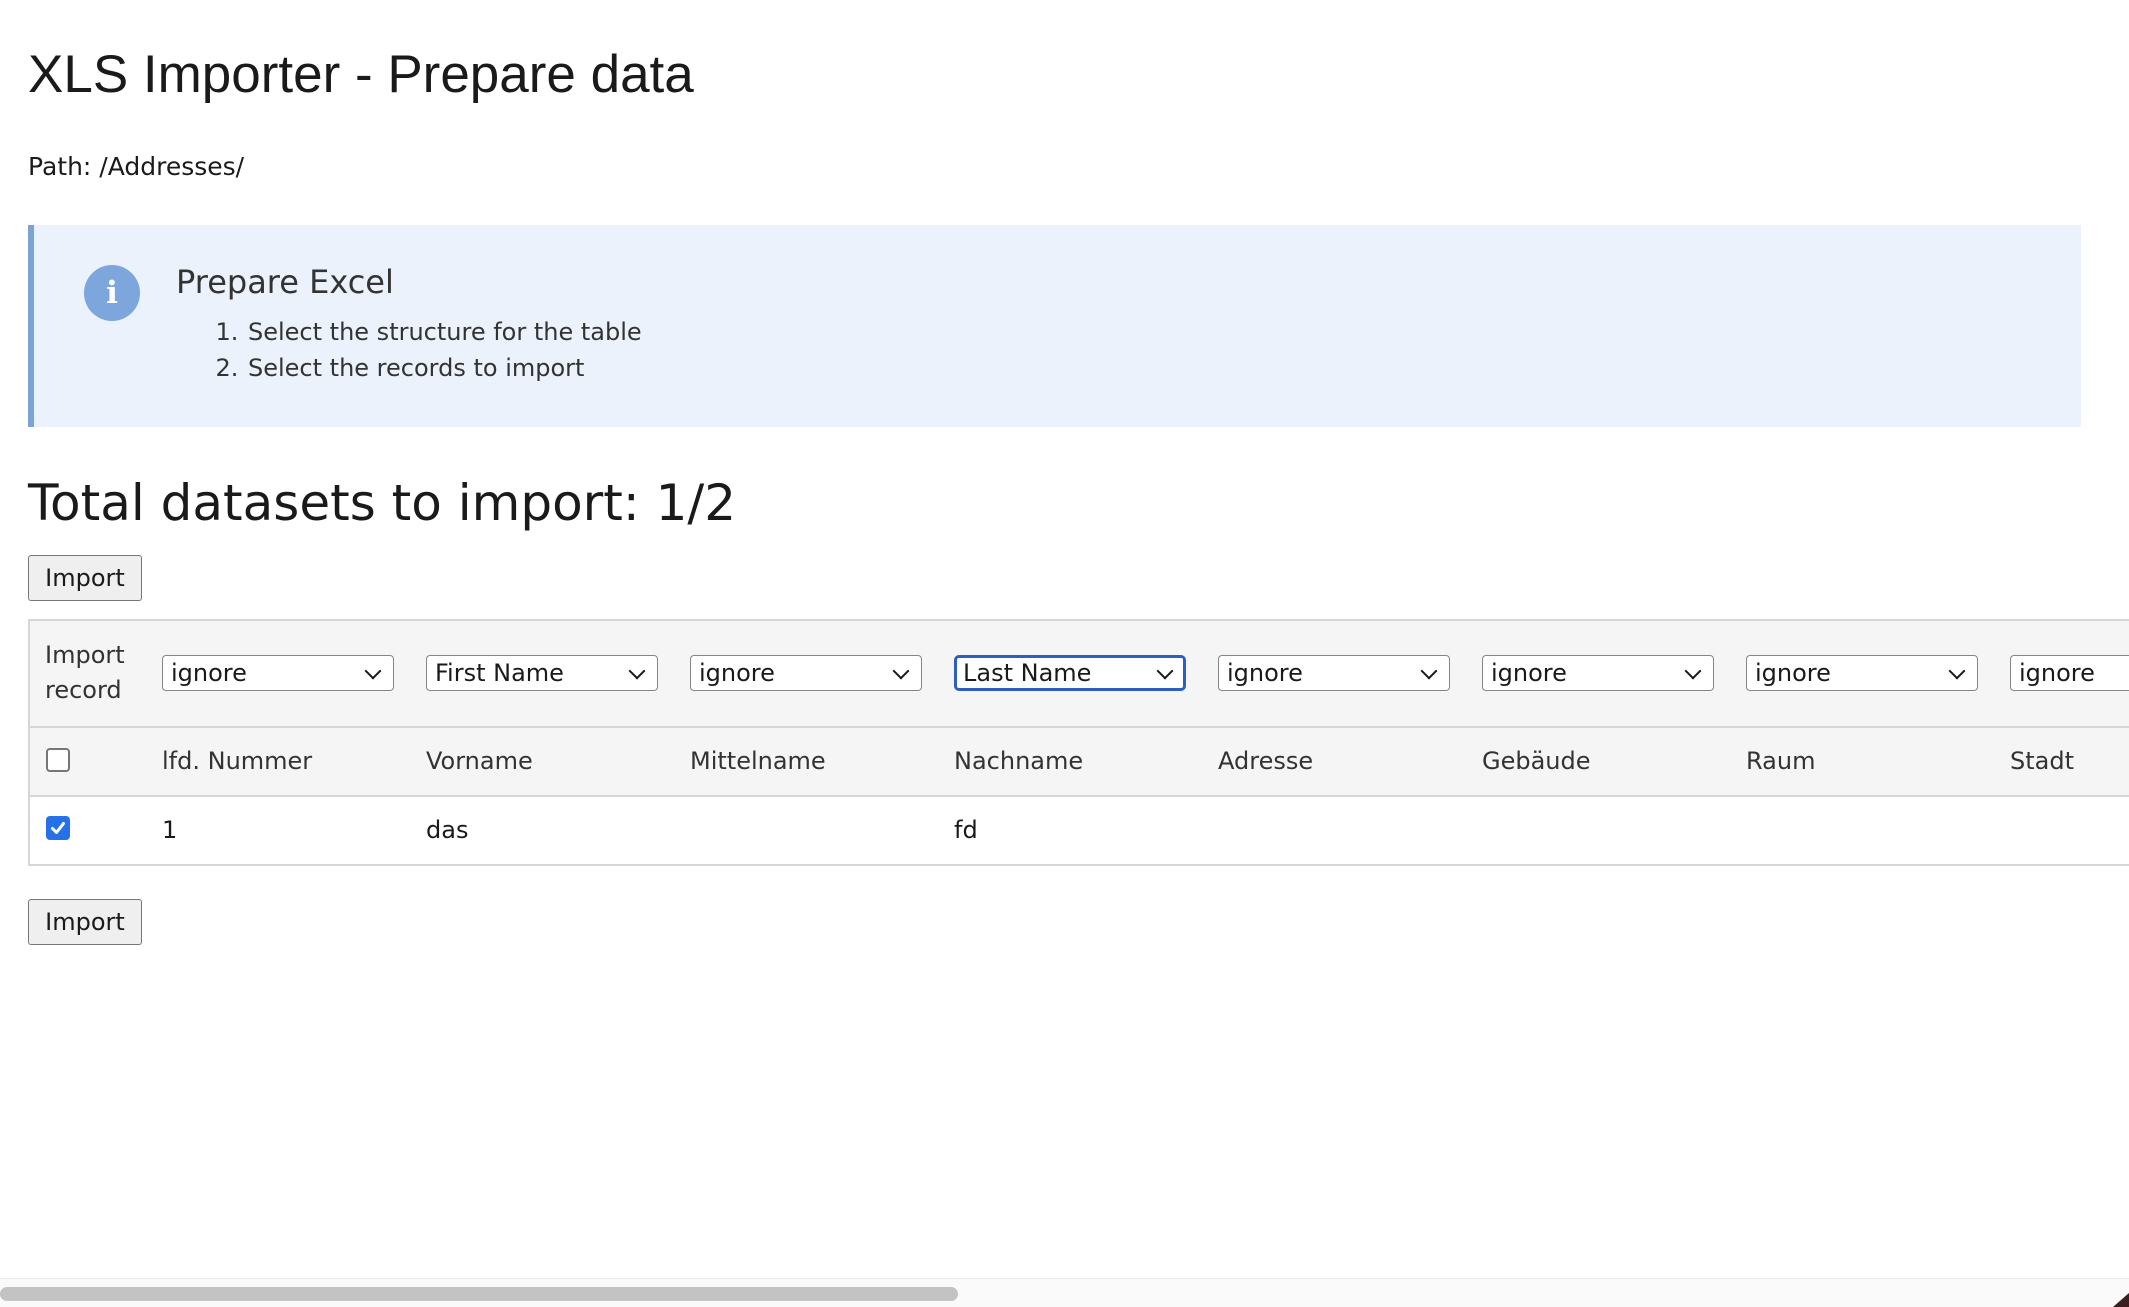 The width and height of the screenshot is (2129, 1307). Describe the element at coordinates (85, 578) in the screenshot. I see `import-button-top: Import` at that location.